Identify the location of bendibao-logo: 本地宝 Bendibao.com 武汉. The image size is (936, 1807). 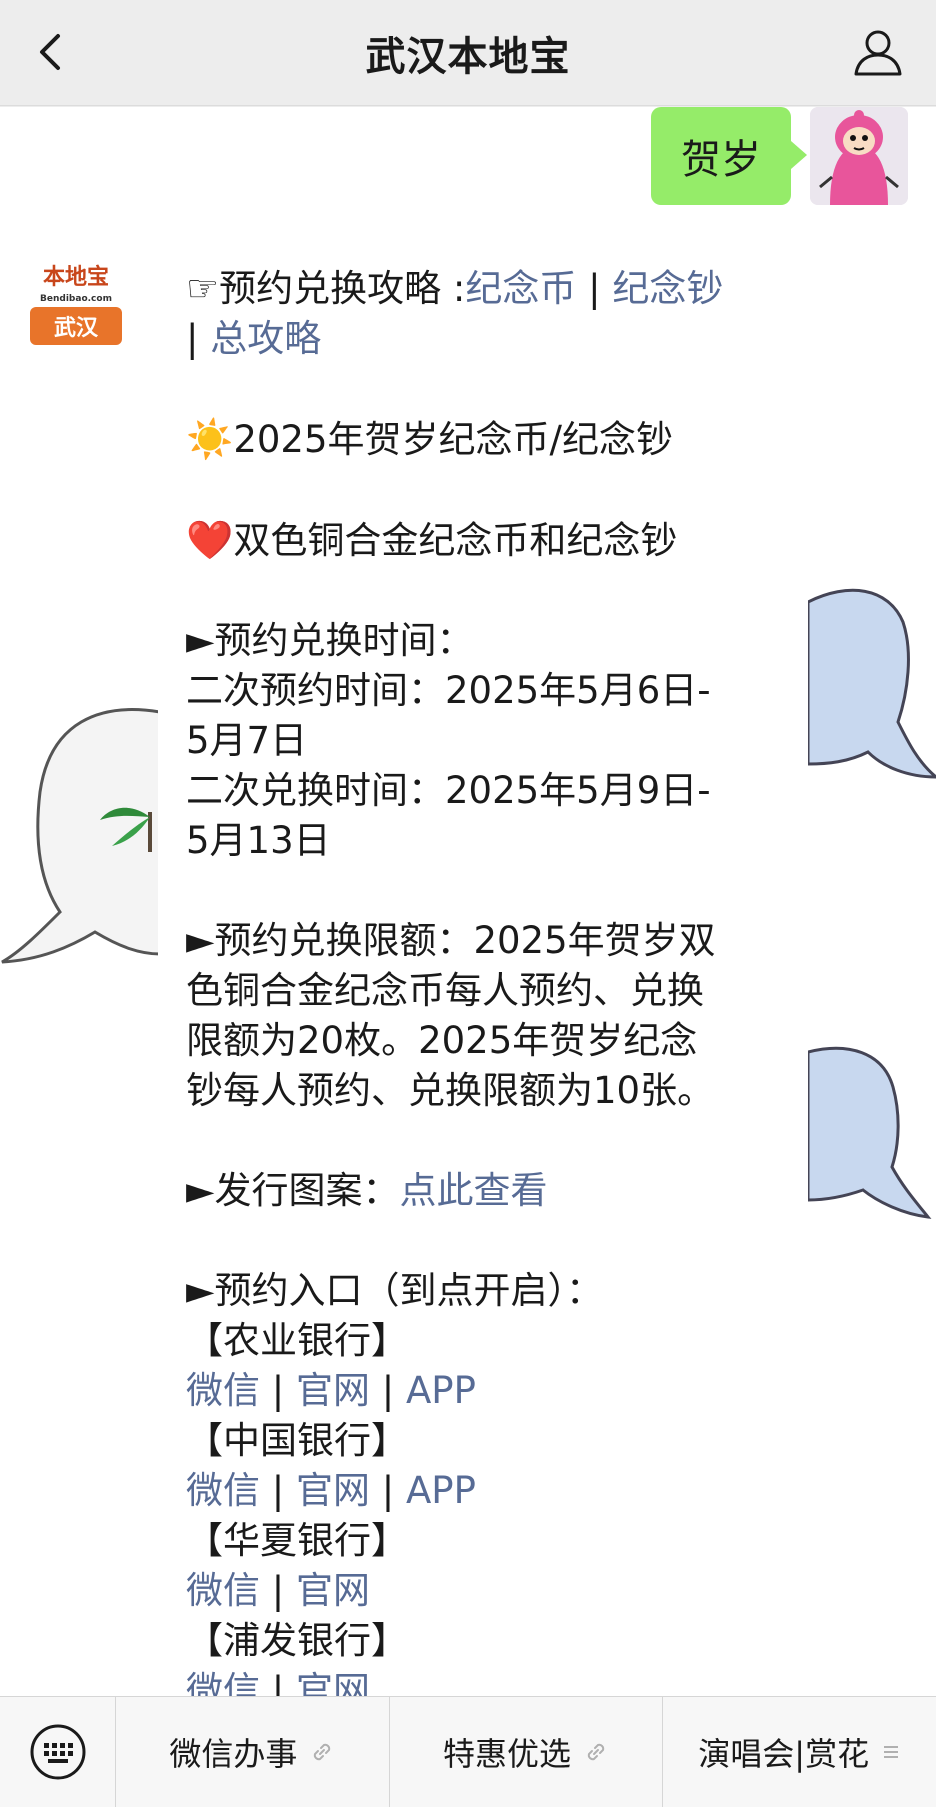
(76, 307).